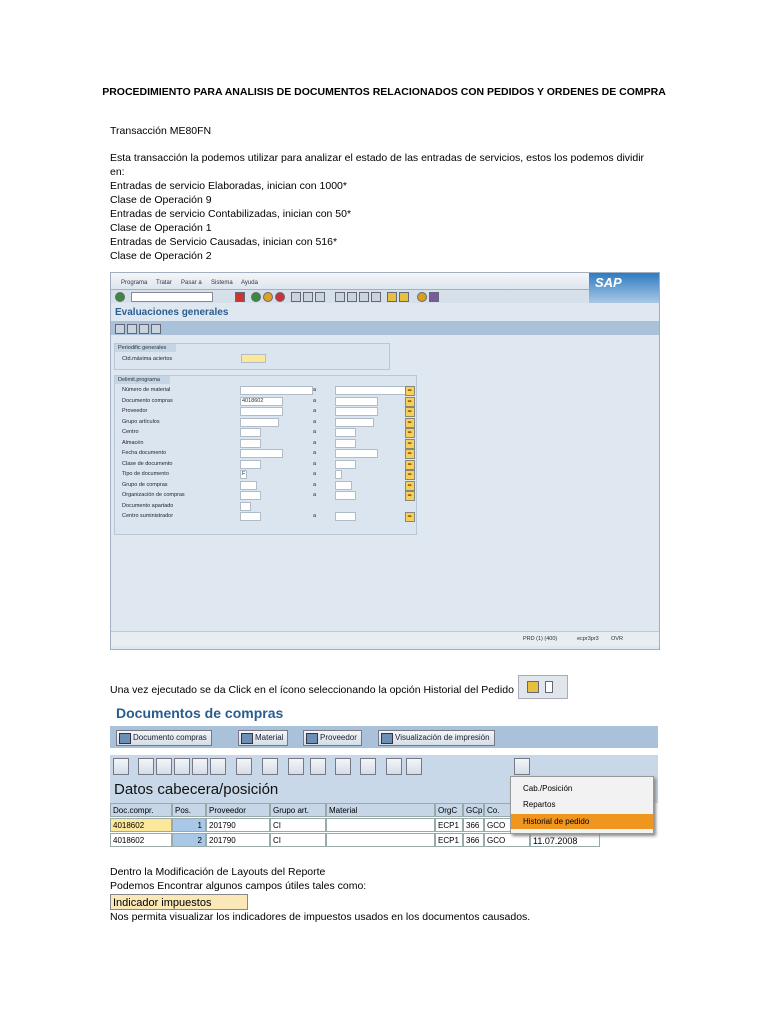 This screenshot has height=1024, width=768. What do you see at coordinates (244, 766) in the screenshot?
I see `sum-icon` at bounding box center [244, 766].